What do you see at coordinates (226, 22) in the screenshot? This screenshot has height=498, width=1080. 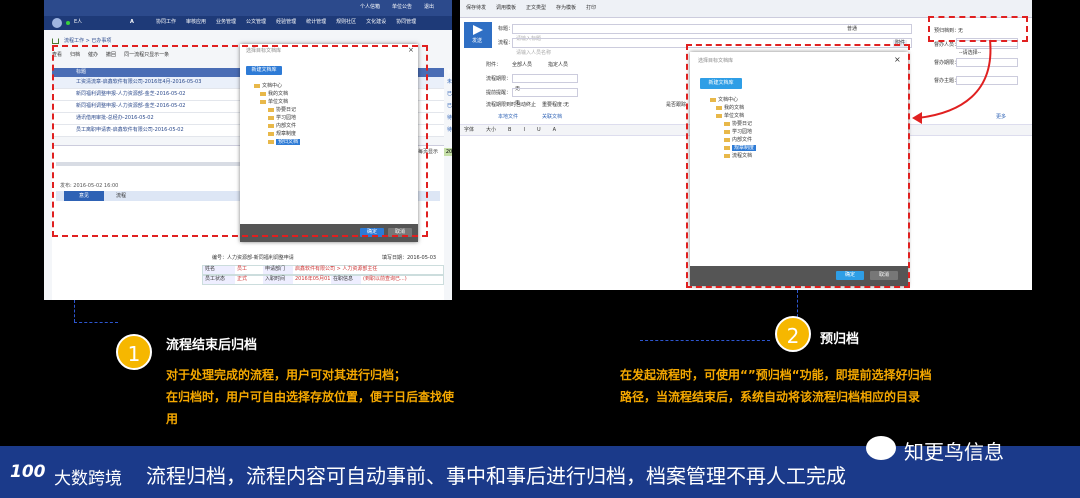 I see `nav-item-2: 业务管理` at bounding box center [226, 22].